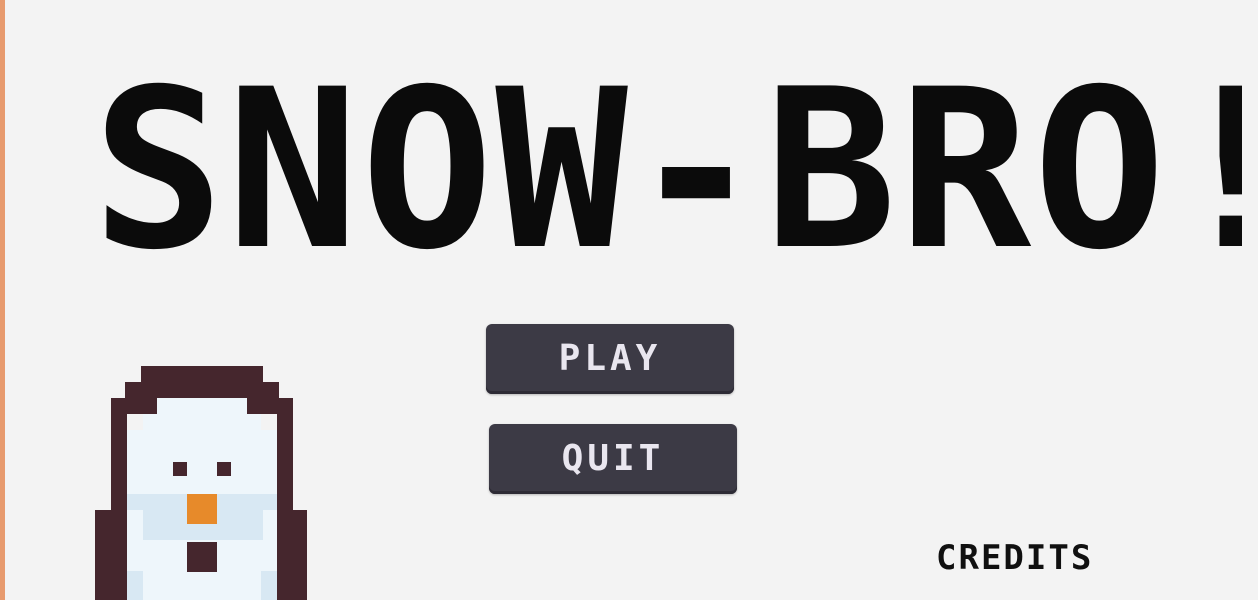 The height and width of the screenshot is (600, 1258). Describe the element at coordinates (201, 483) in the screenshot. I see `snowman-sprite` at that location.